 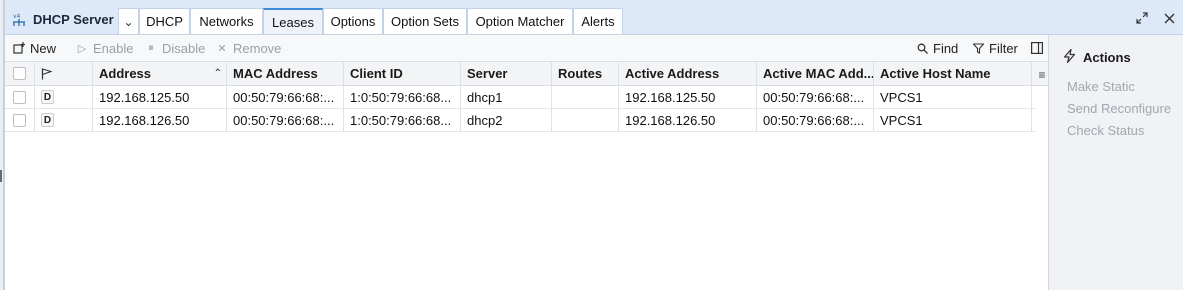 I want to click on send-reconfigure-action: Send Reconfigure, so click(x=1119, y=108).